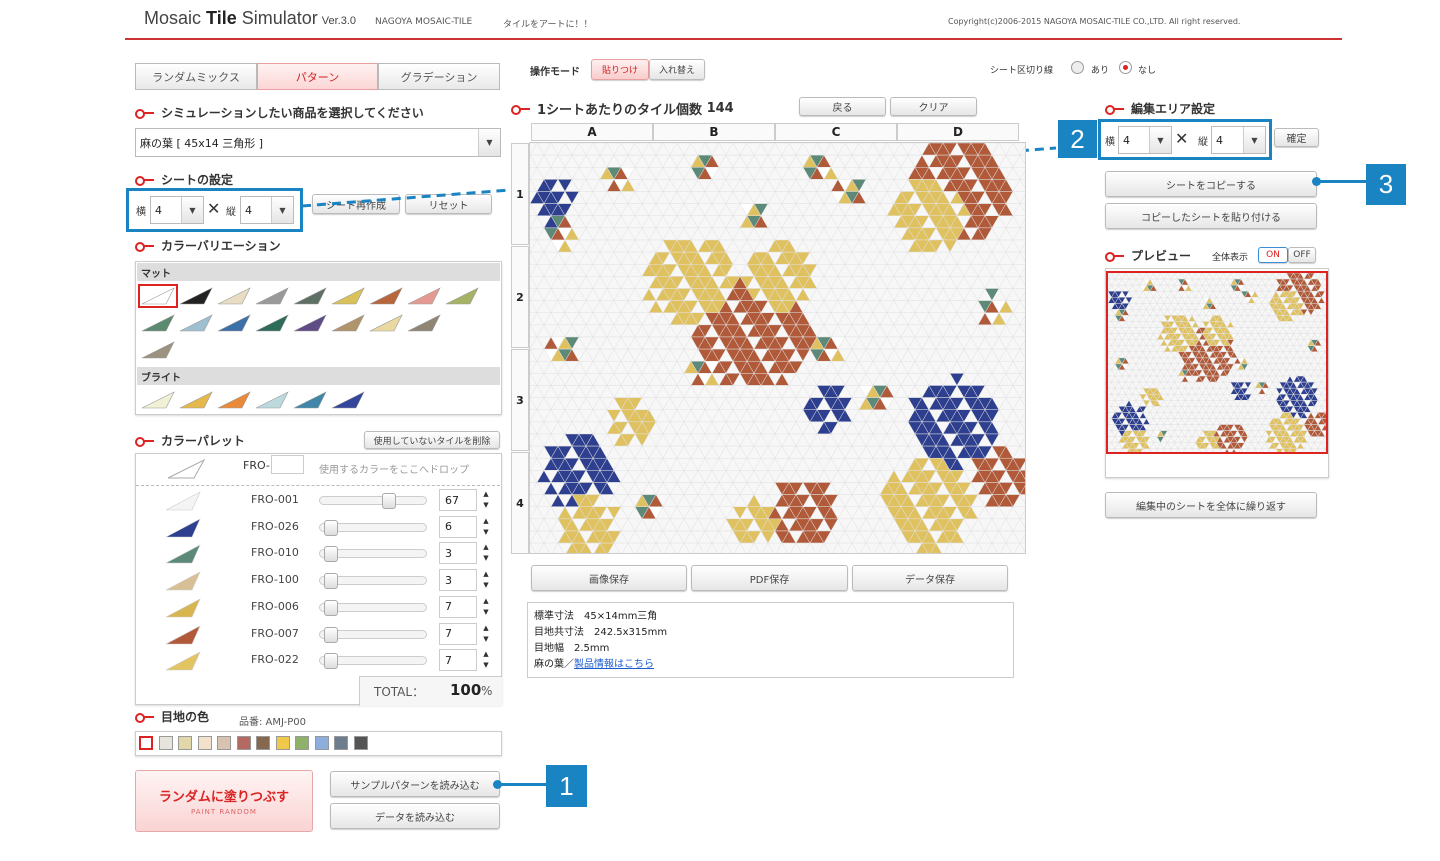  What do you see at coordinates (317, 76) in the screenshot?
I see `tab-pattern: パターン` at bounding box center [317, 76].